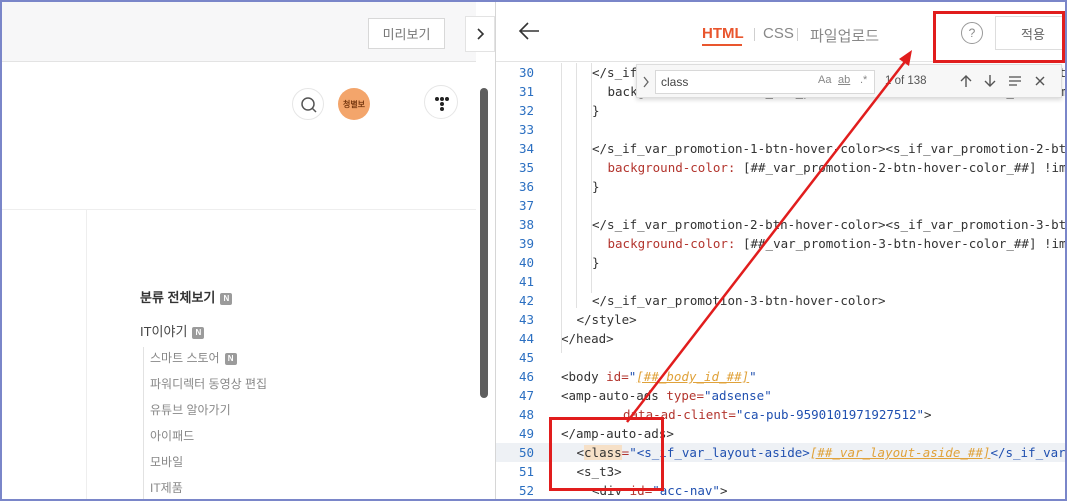 The height and width of the screenshot is (501, 1067). Describe the element at coordinates (526, 129) in the screenshot. I see `line-number: 33` at that location.